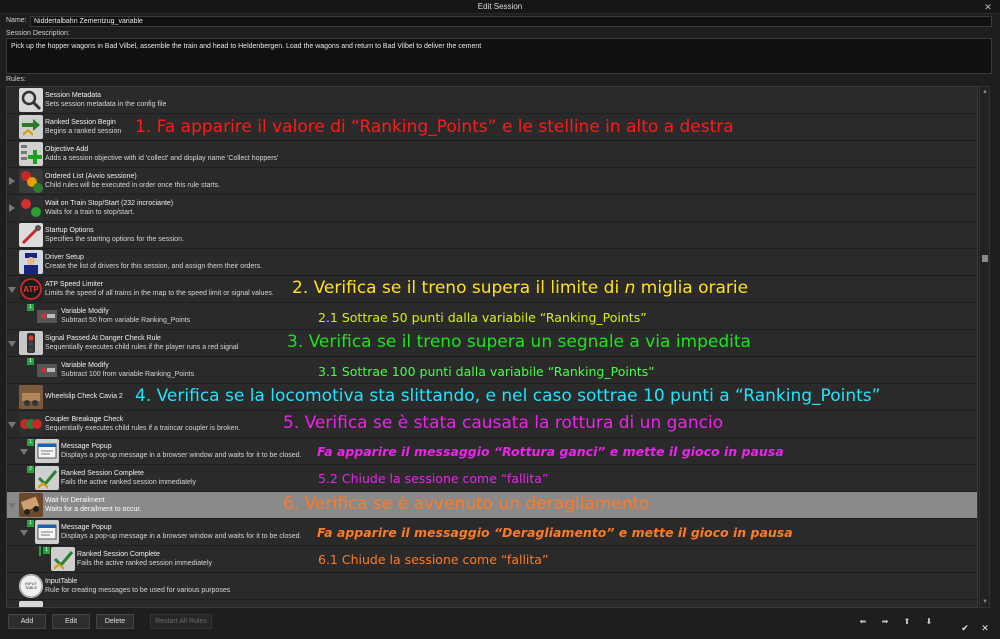  Describe the element at coordinates (80, 122) in the screenshot. I see `rule-name: Ranked Session Begin` at that location.